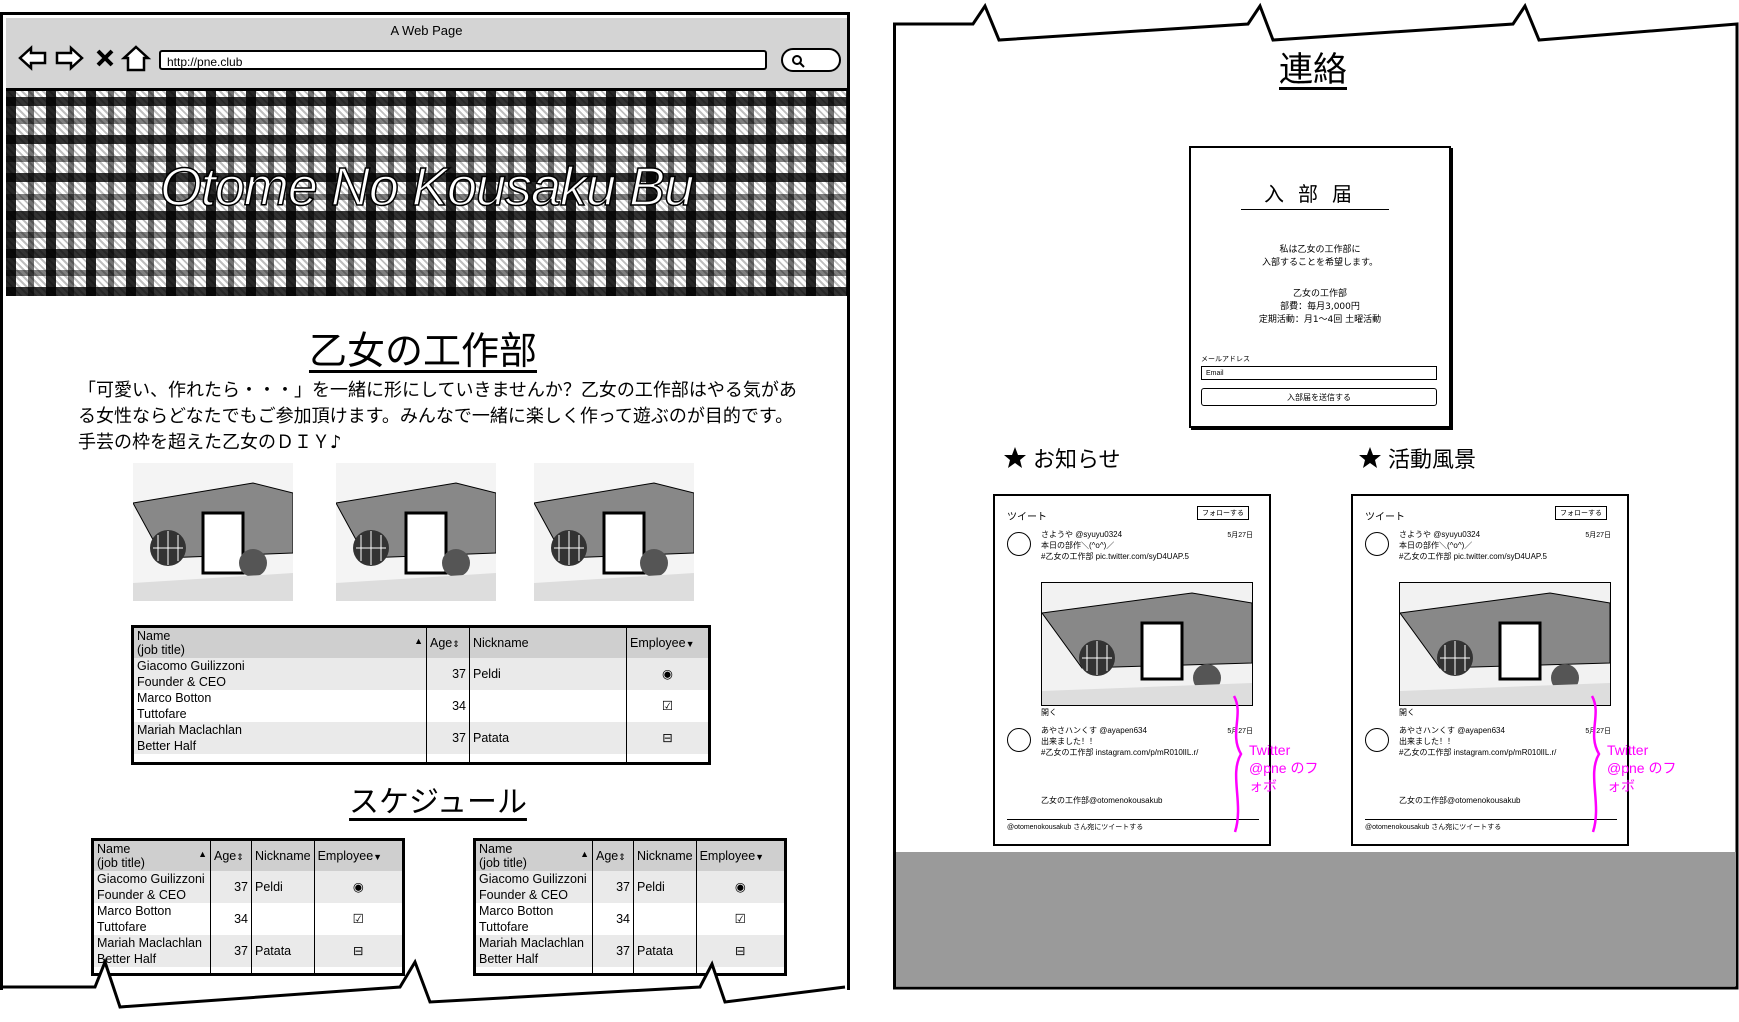 This screenshot has height=1022, width=1739. Describe the element at coordinates (162, 714) in the screenshot. I see `cell-title: Tuttofare` at that location.